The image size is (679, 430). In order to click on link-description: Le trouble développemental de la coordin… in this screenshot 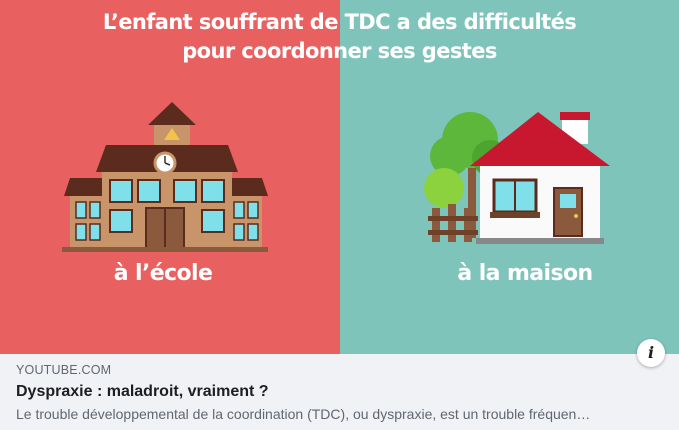, I will do `click(303, 414)`.